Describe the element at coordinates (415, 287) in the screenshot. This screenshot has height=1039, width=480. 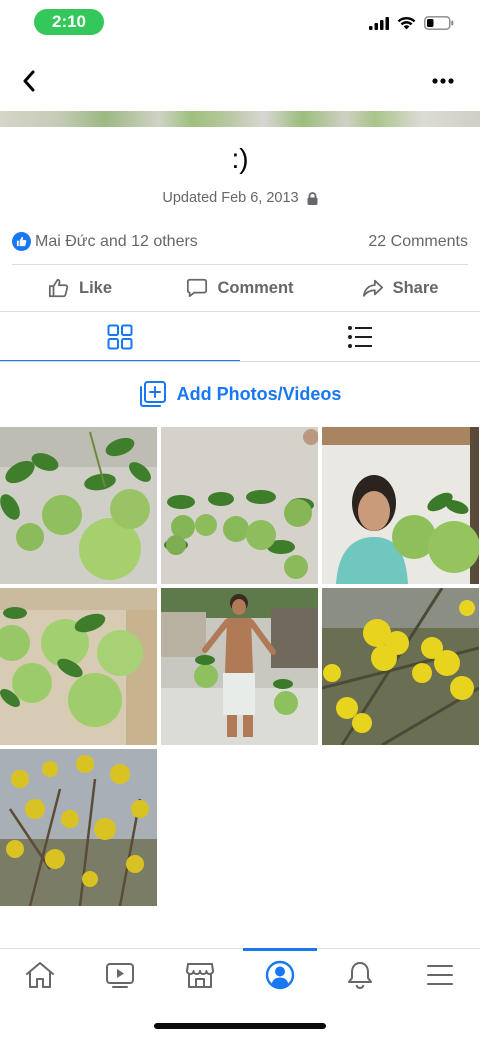
I see `share-label: Share` at that location.